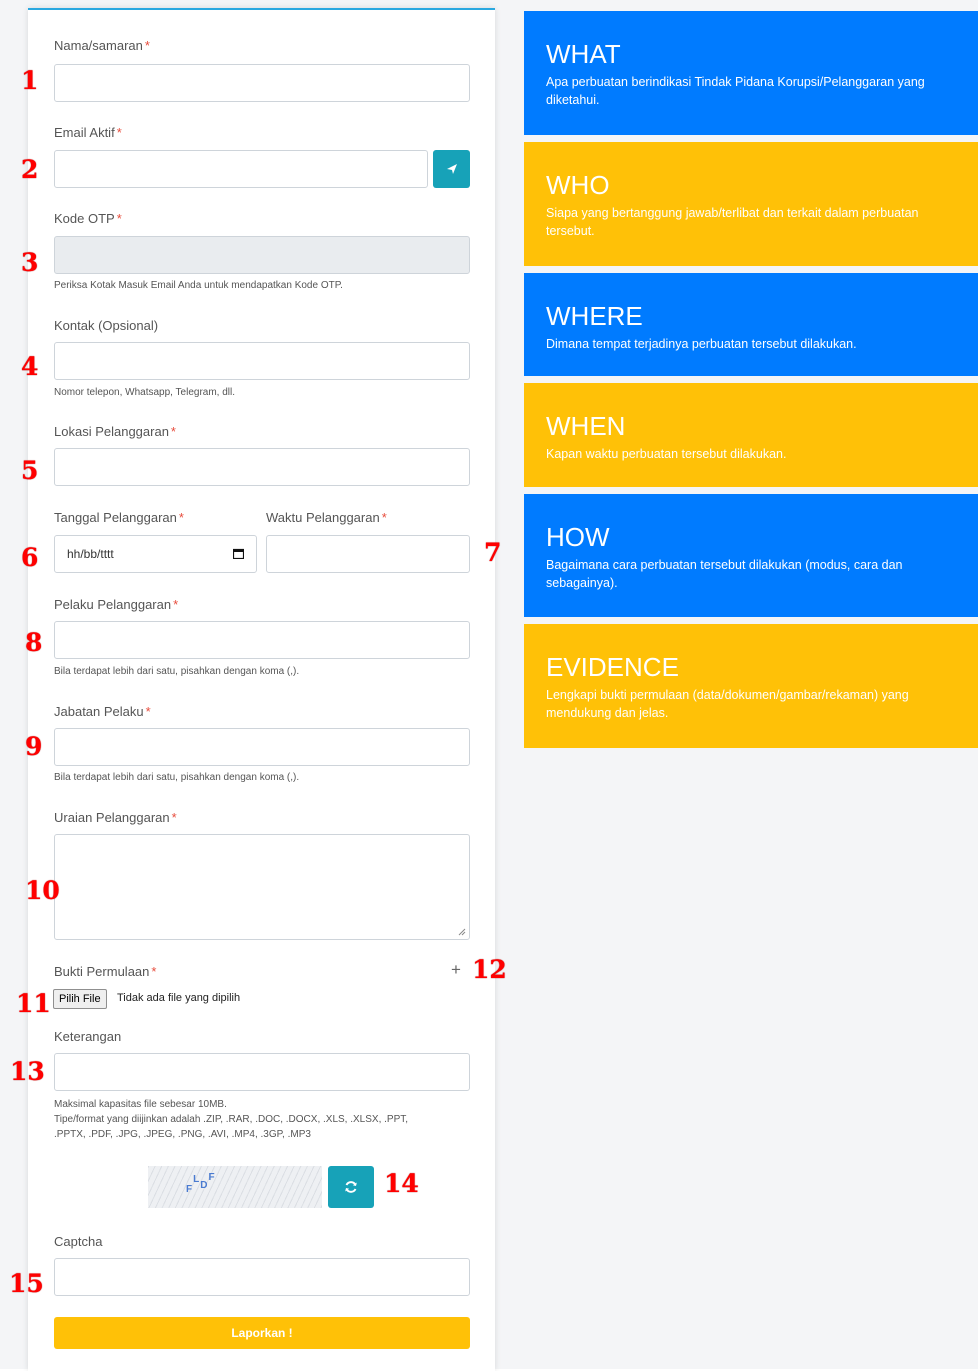 This screenshot has height=1371, width=978. What do you see at coordinates (102, 711) in the screenshot?
I see `position-label: Jabatan Pelaku *` at bounding box center [102, 711].